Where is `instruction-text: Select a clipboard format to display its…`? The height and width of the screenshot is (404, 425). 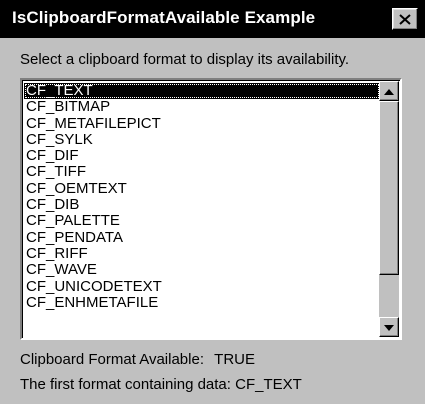
instruction-text: Select a clipboard format to display its… is located at coordinates (185, 59).